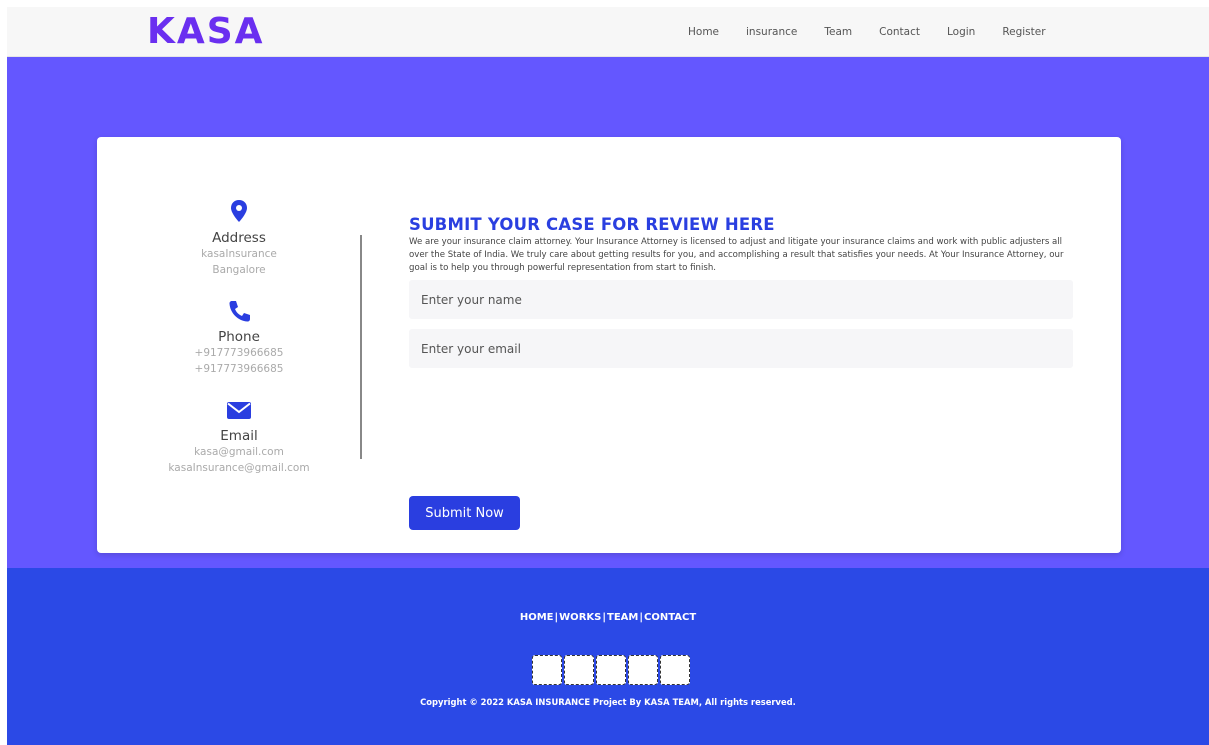 The width and height of the screenshot is (1209, 745). Describe the element at coordinates (838, 32) in the screenshot. I see `nav-team-link: Team` at that location.